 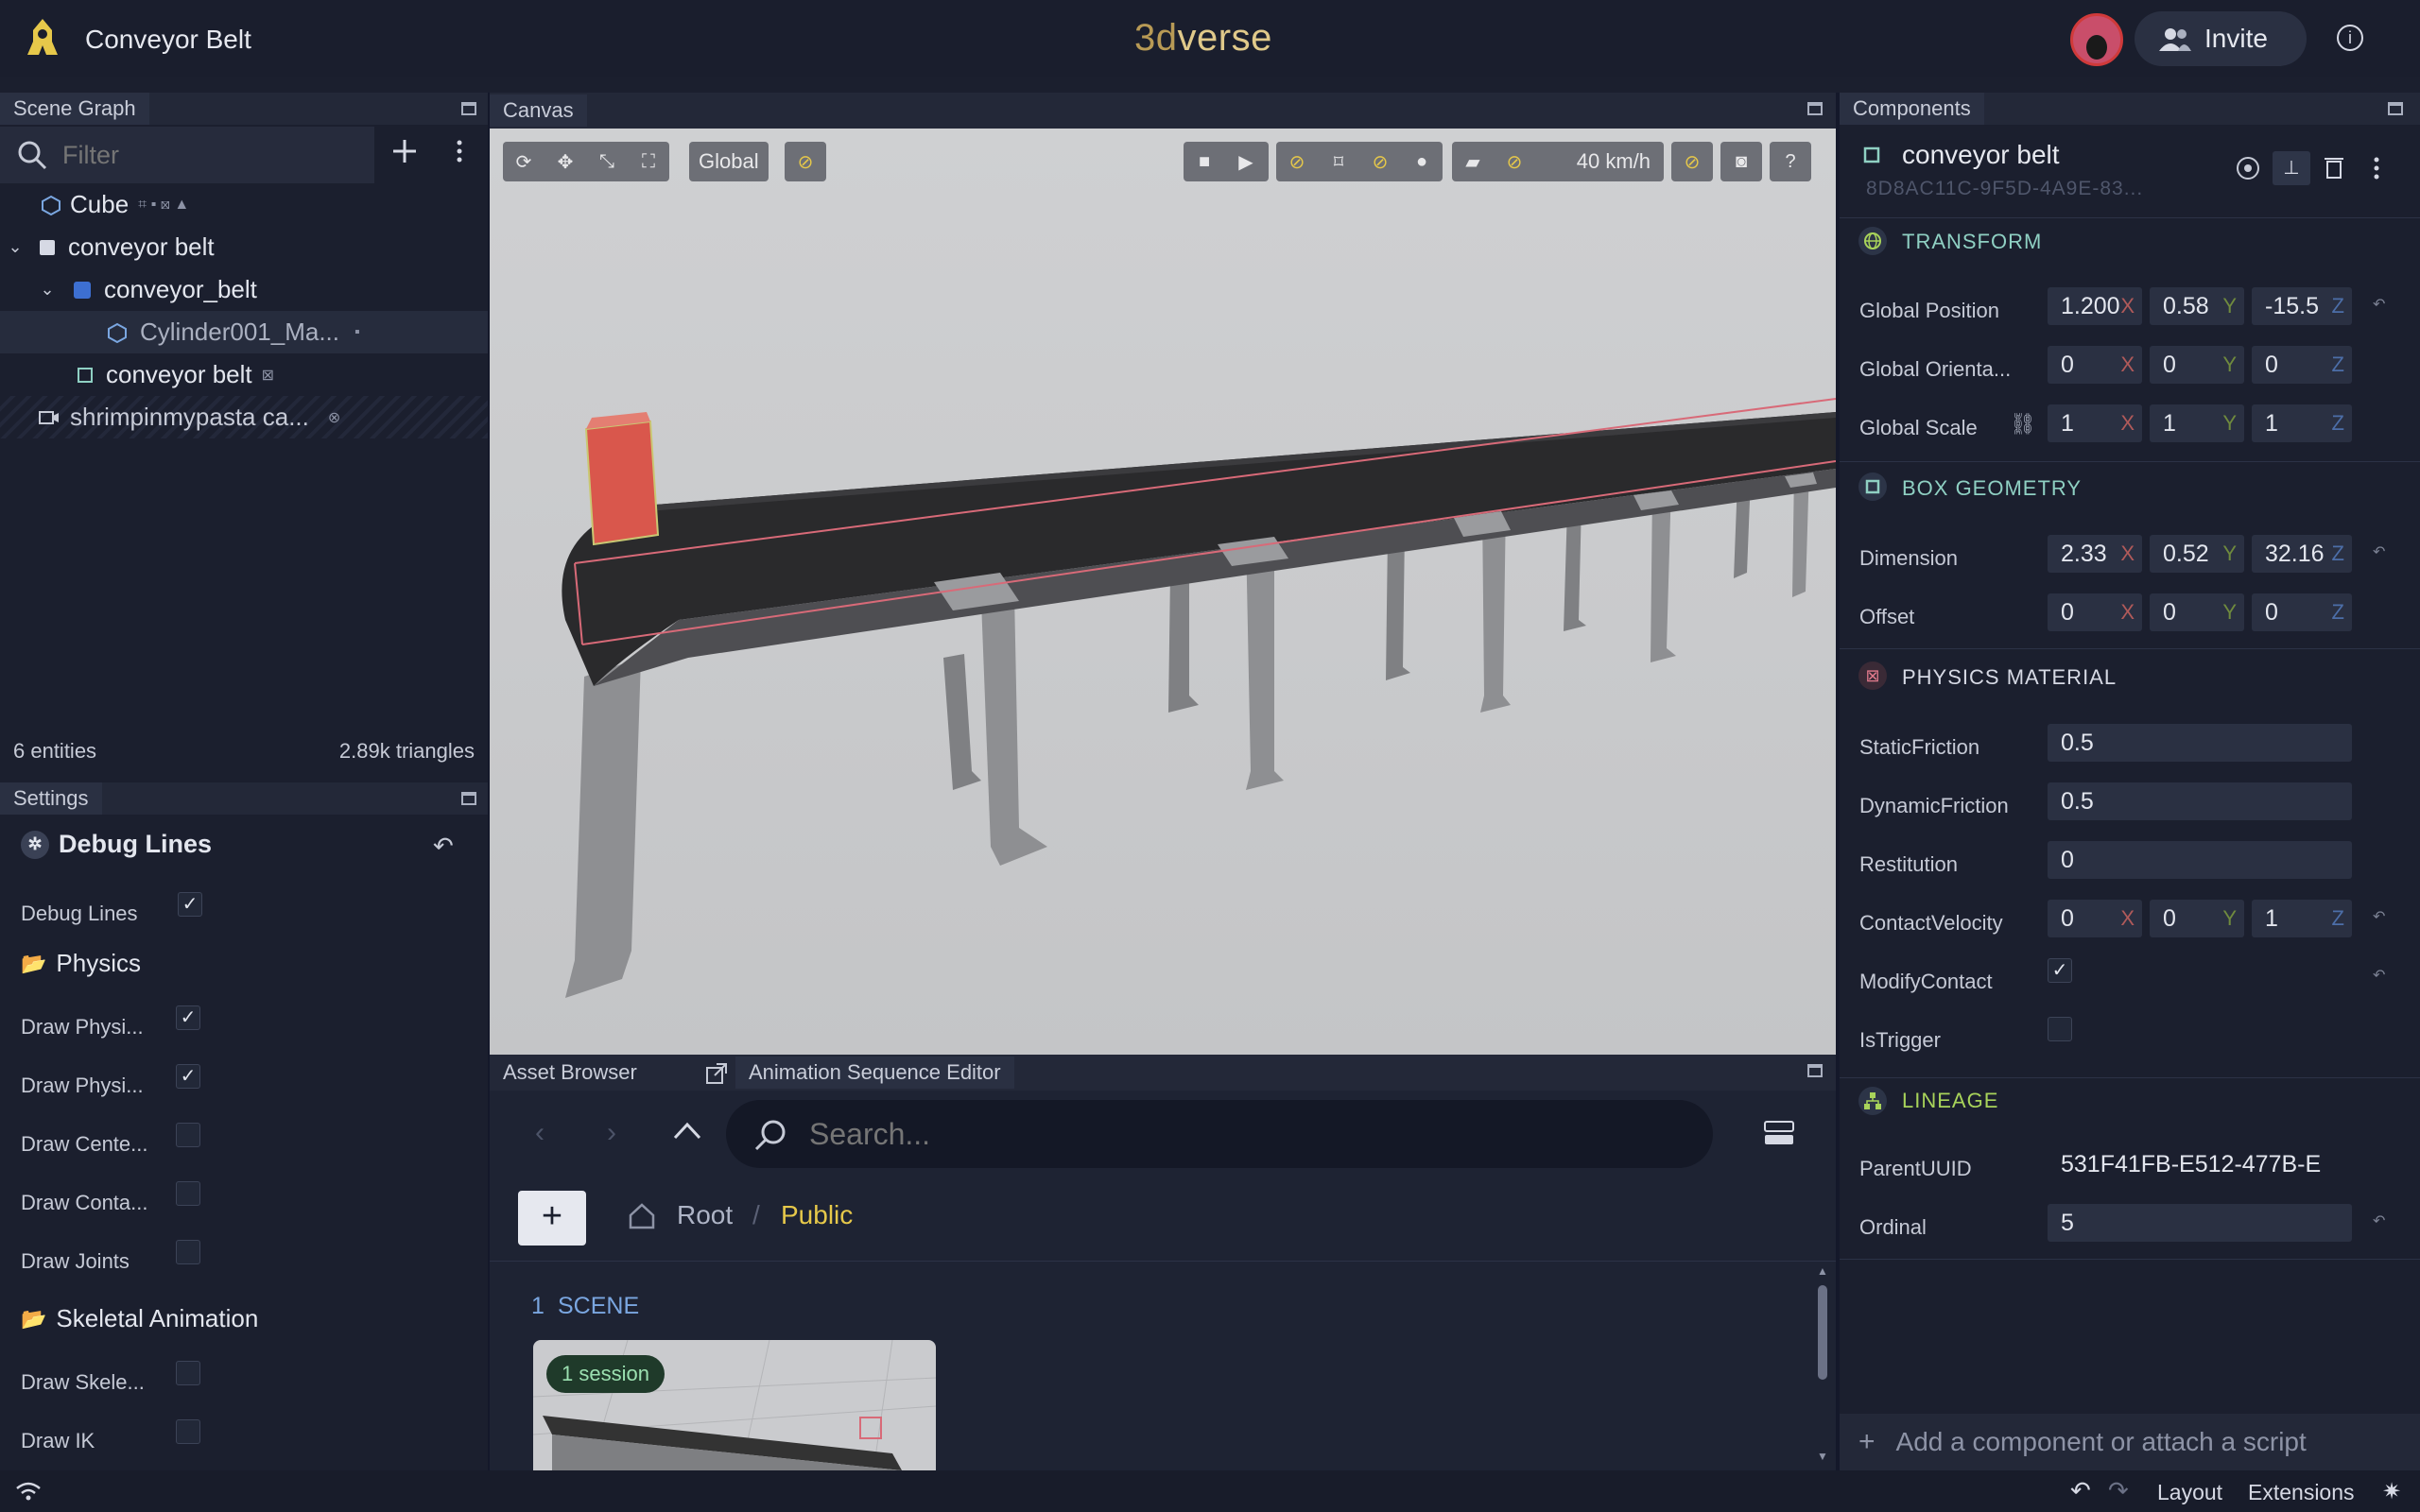 I want to click on tree-item-camera: shrimpinmypasta ca... ⊗, so click(x=244, y=417).